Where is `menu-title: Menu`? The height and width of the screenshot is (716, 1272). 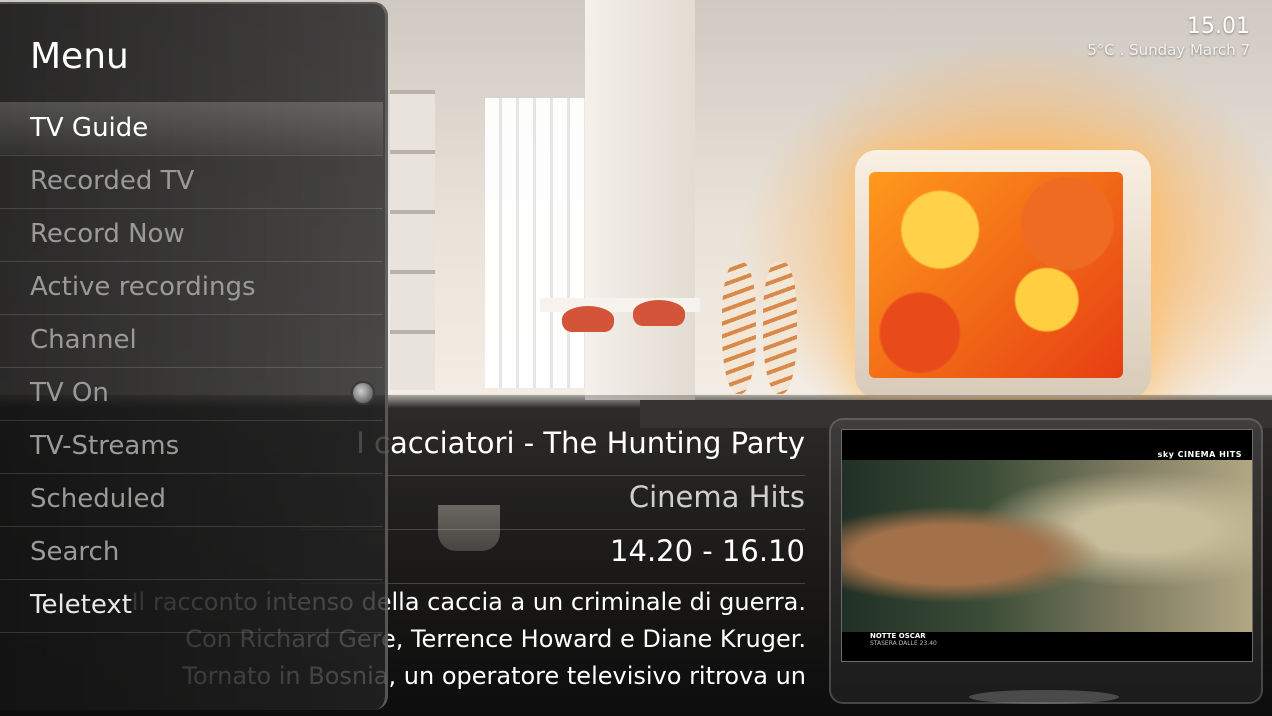
menu-title: Menu is located at coordinates (79, 56).